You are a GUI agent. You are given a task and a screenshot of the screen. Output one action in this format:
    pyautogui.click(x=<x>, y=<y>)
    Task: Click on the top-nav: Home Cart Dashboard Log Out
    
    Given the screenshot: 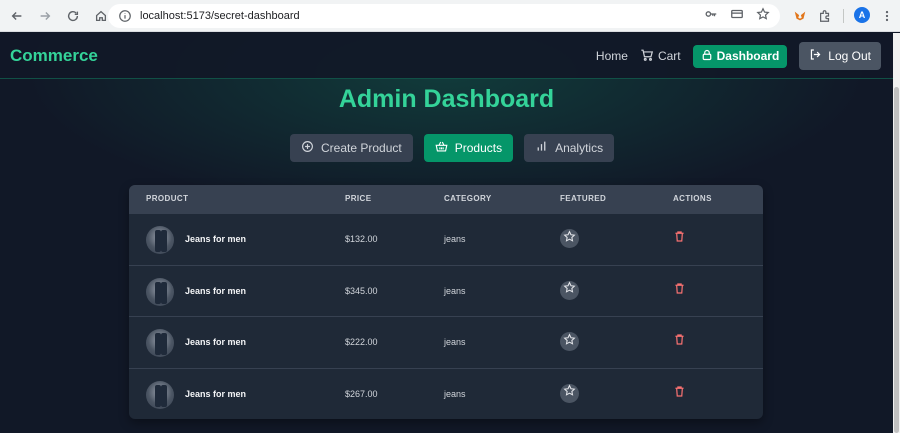 What is the action you would take?
    pyautogui.click(x=738, y=56)
    